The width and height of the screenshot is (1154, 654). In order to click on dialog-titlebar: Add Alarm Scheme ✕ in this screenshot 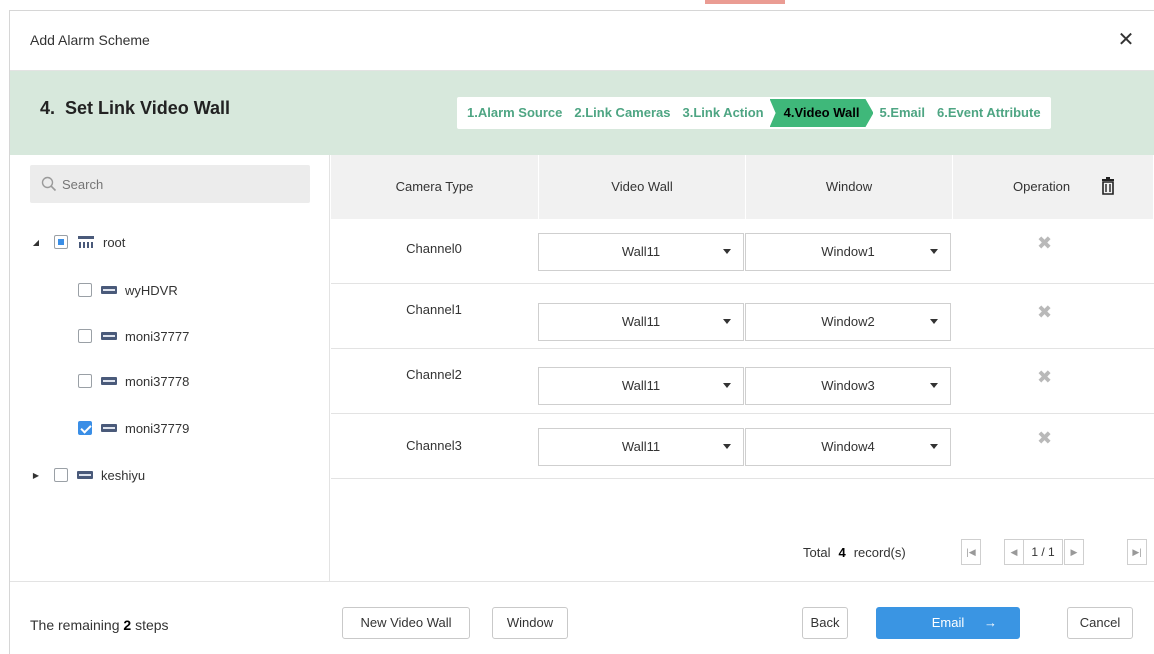, I will do `click(582, 41)`.